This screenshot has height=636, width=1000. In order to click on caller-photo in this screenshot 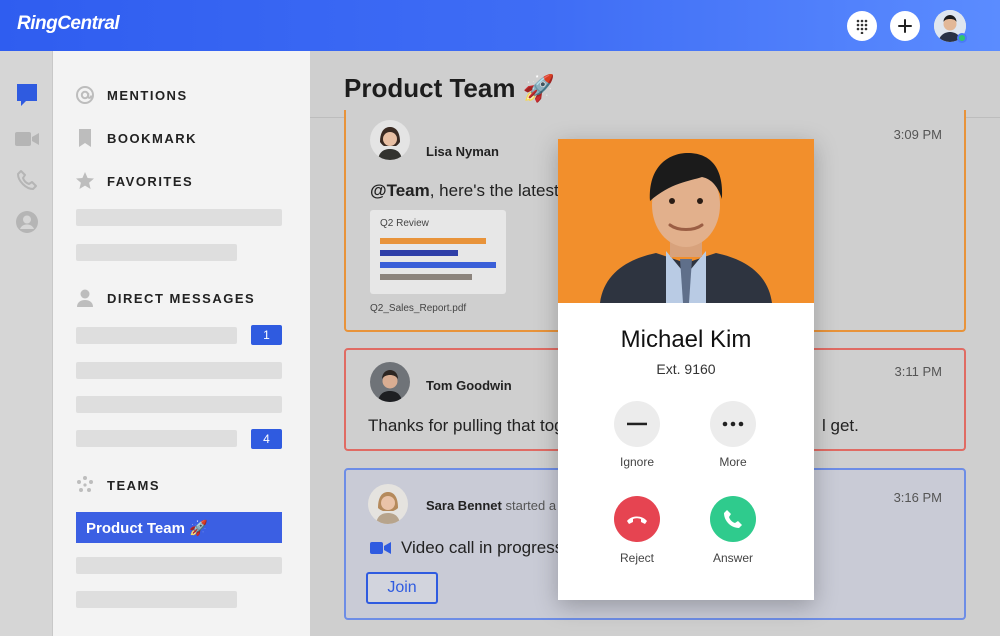, I will do `click(686, 221)`.